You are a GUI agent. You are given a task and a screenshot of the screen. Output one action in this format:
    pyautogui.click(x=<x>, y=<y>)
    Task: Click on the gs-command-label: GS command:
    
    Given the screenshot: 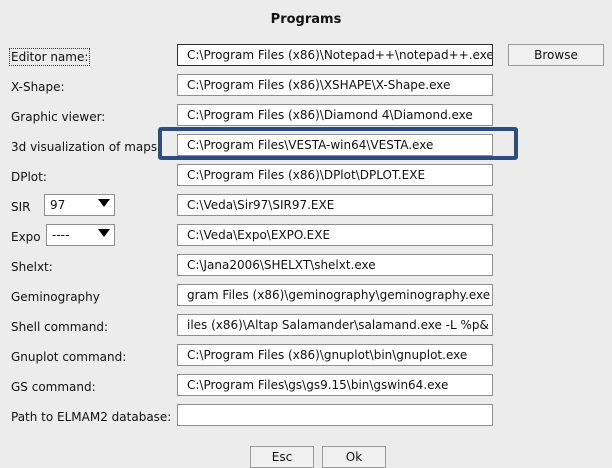 What is the action you would take?
    pyautogui.click(x=53, y=387)
    